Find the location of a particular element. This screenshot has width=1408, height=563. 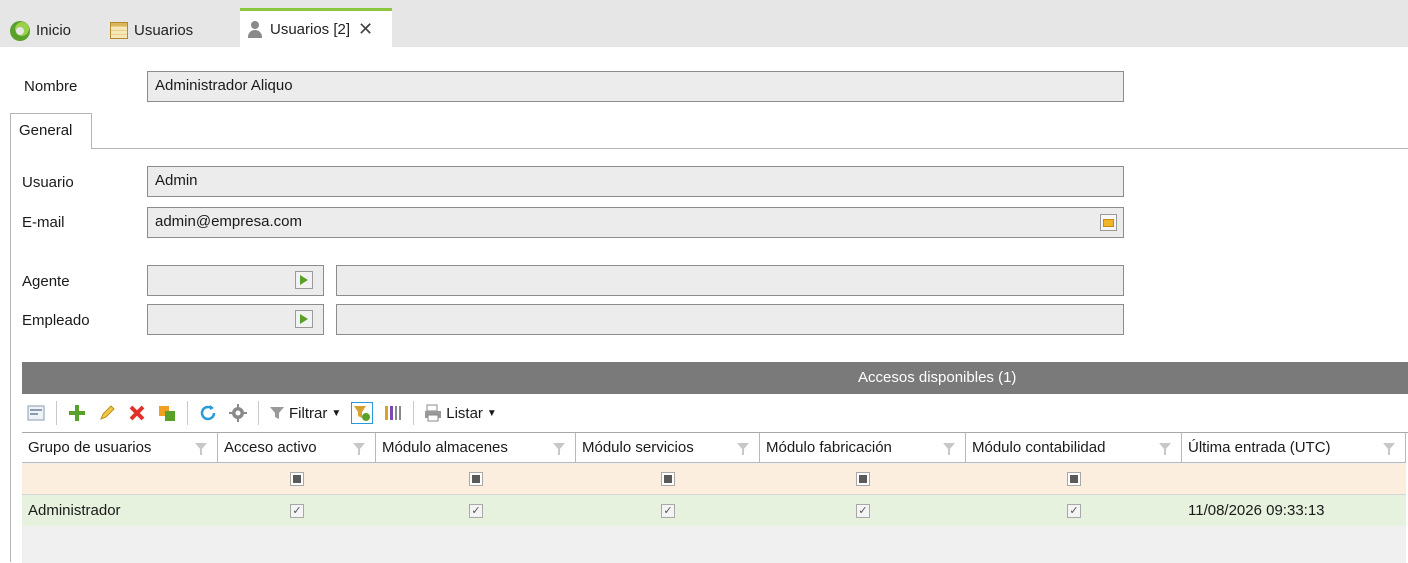

empleado-go-button is located at coordinates (304, 319).